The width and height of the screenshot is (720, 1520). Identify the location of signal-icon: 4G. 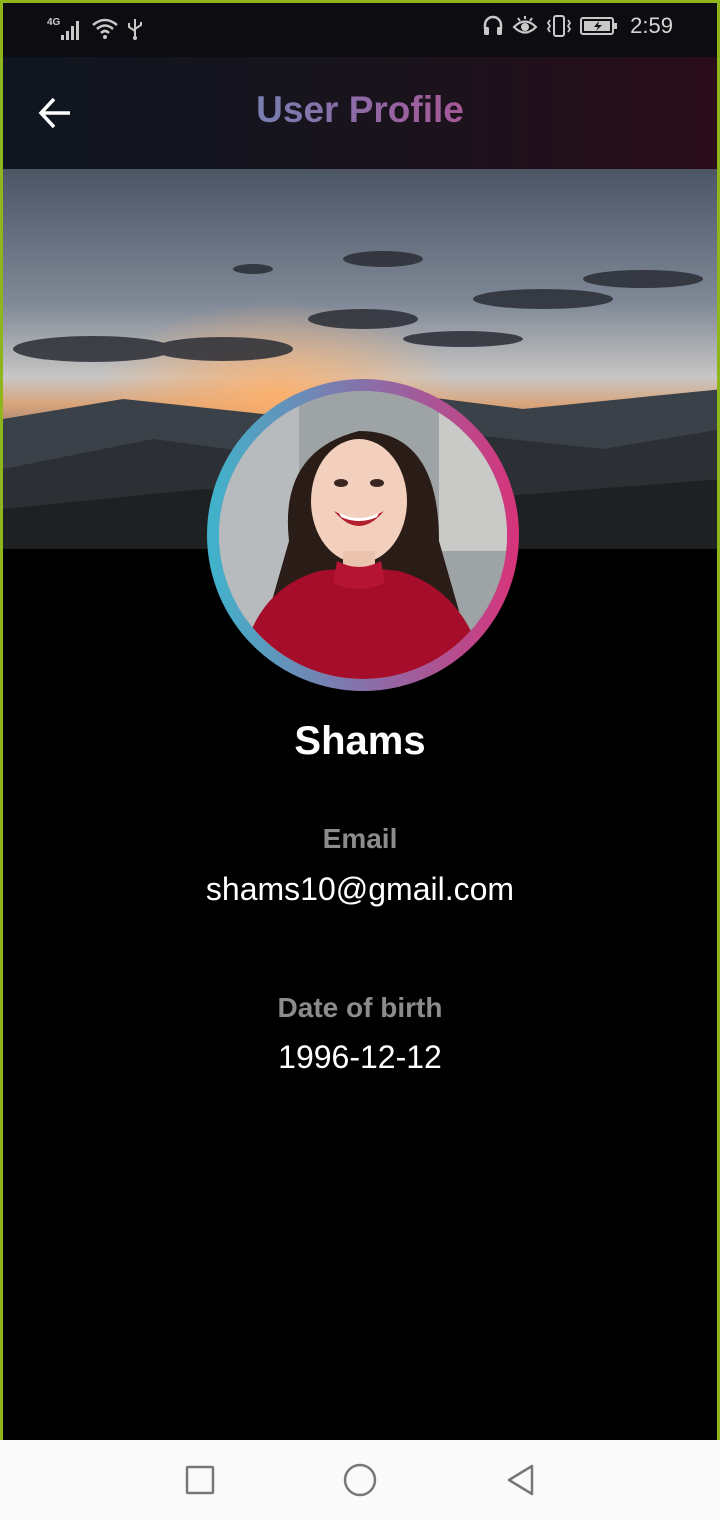
(63, 28).